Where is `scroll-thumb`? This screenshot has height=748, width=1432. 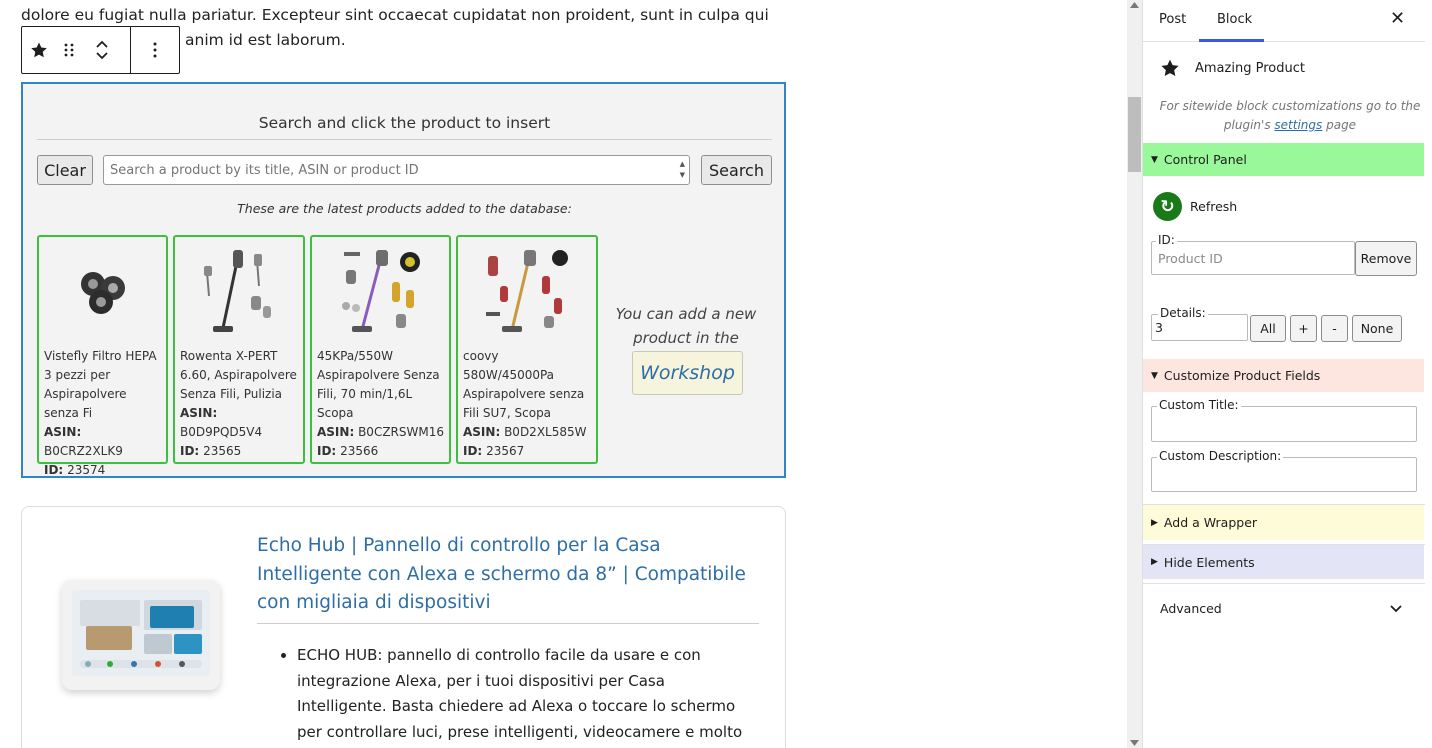
scroll-thumb is located at coordinates (1134, 134).